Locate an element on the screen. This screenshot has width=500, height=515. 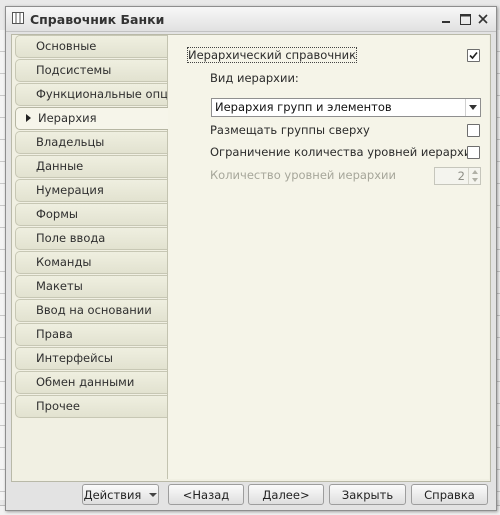
tab-label: Интерфейсы is located at coordinates (74, 358).